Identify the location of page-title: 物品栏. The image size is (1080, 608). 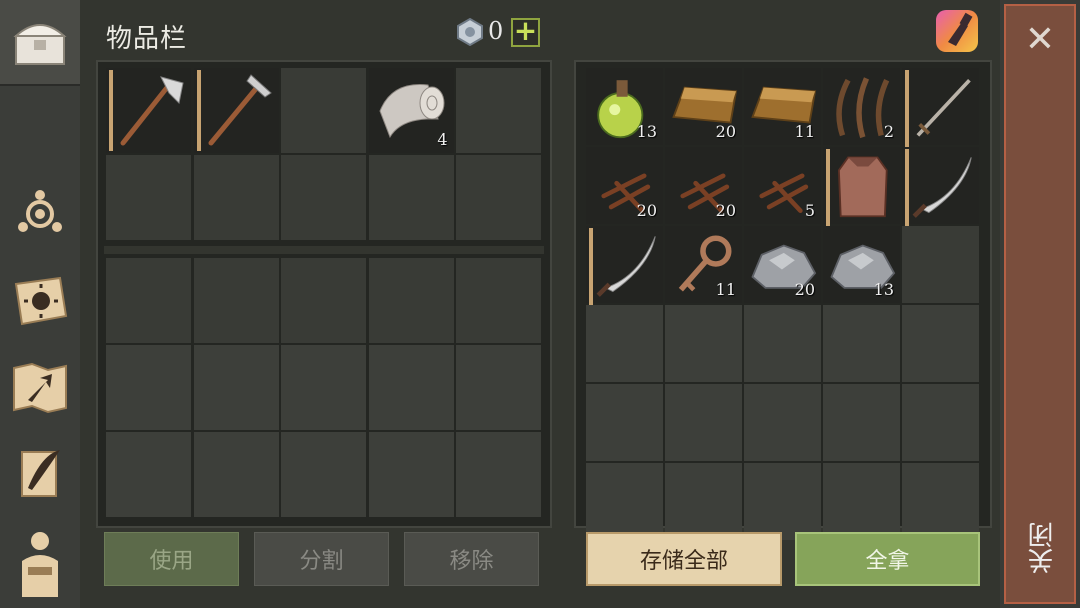
(147, 39).